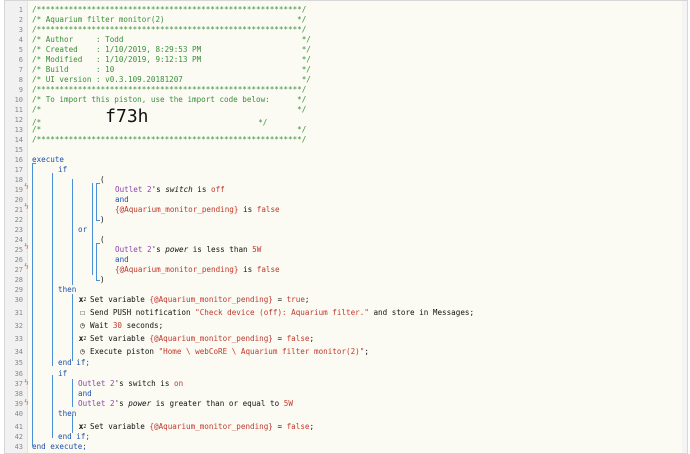  I want to click on speech-bubble-icon: ☐, so click(82, 312).